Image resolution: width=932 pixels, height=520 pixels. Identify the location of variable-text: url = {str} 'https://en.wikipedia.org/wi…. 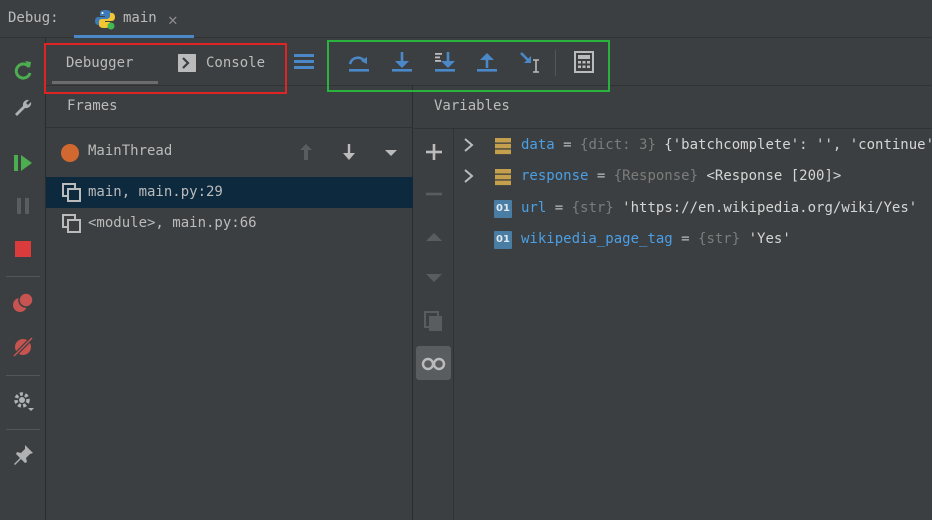
(719, 208).